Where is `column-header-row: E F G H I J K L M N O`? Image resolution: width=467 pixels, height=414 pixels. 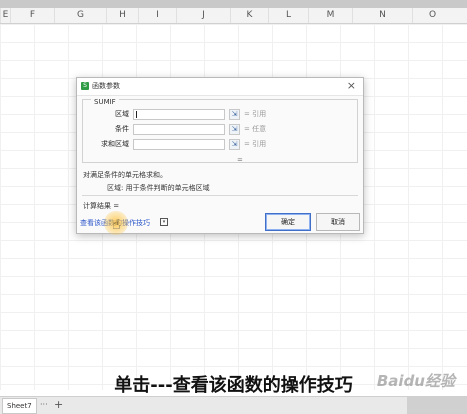 column-header-row: E F G H I J K L M N O is located at coordinates (233, 16).